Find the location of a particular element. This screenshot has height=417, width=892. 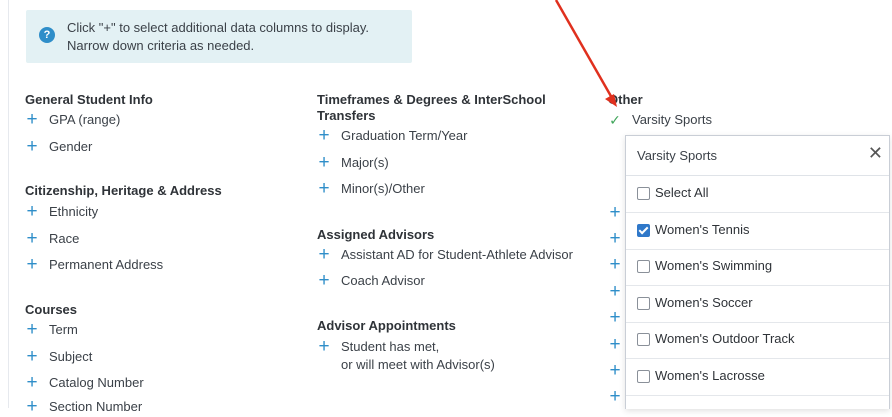

dropdown-title: Varsity Sports is located at coordinates (677, 155).